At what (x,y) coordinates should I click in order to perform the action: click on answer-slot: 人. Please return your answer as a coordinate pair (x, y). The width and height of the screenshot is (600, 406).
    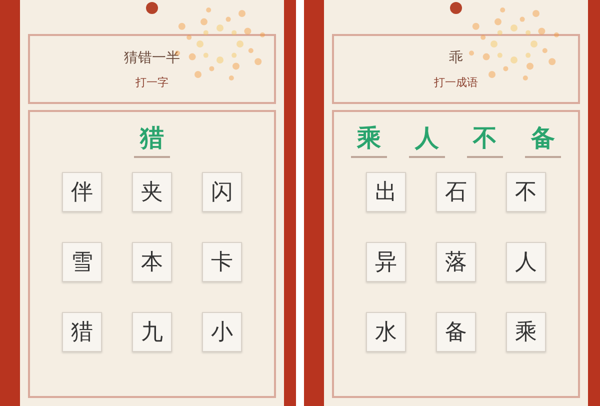
    Looking at the image, I should click on (427, 140).